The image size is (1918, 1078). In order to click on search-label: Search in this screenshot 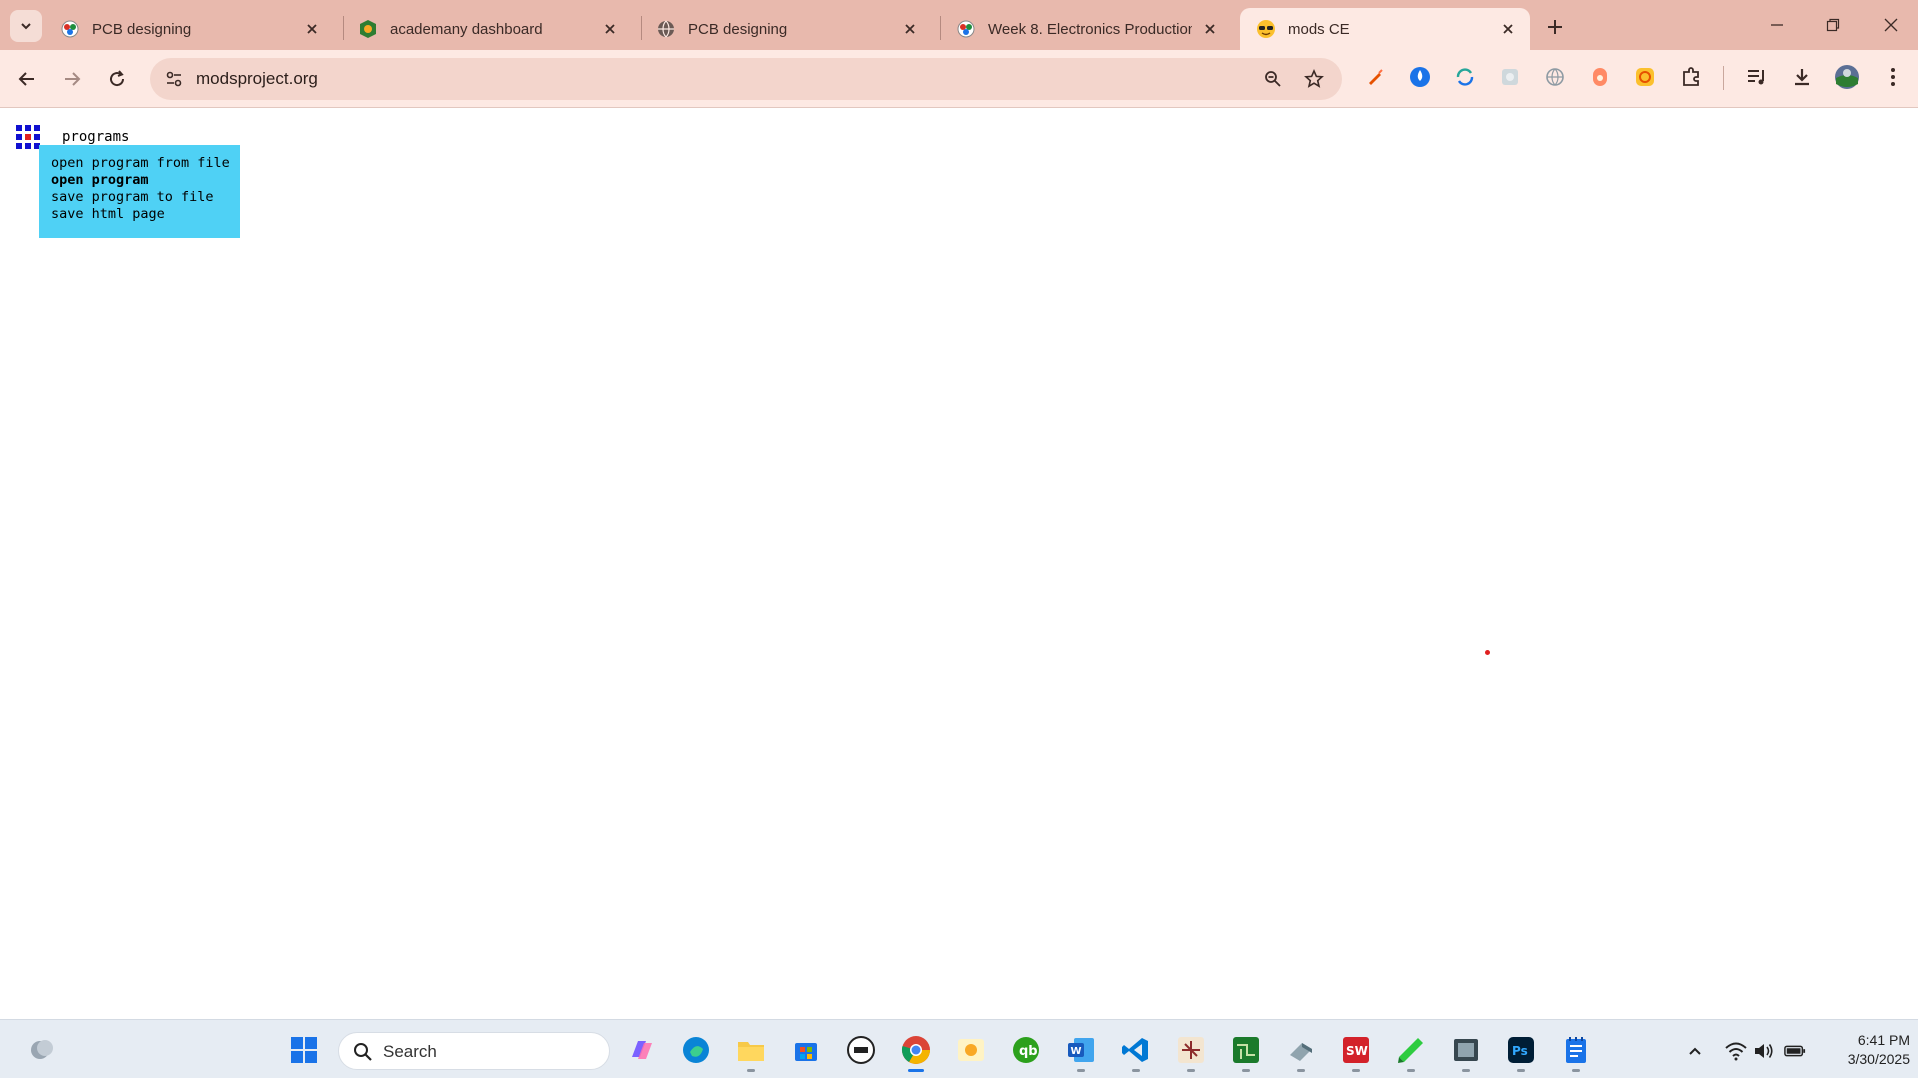, I will do `click(410, 1051)`.